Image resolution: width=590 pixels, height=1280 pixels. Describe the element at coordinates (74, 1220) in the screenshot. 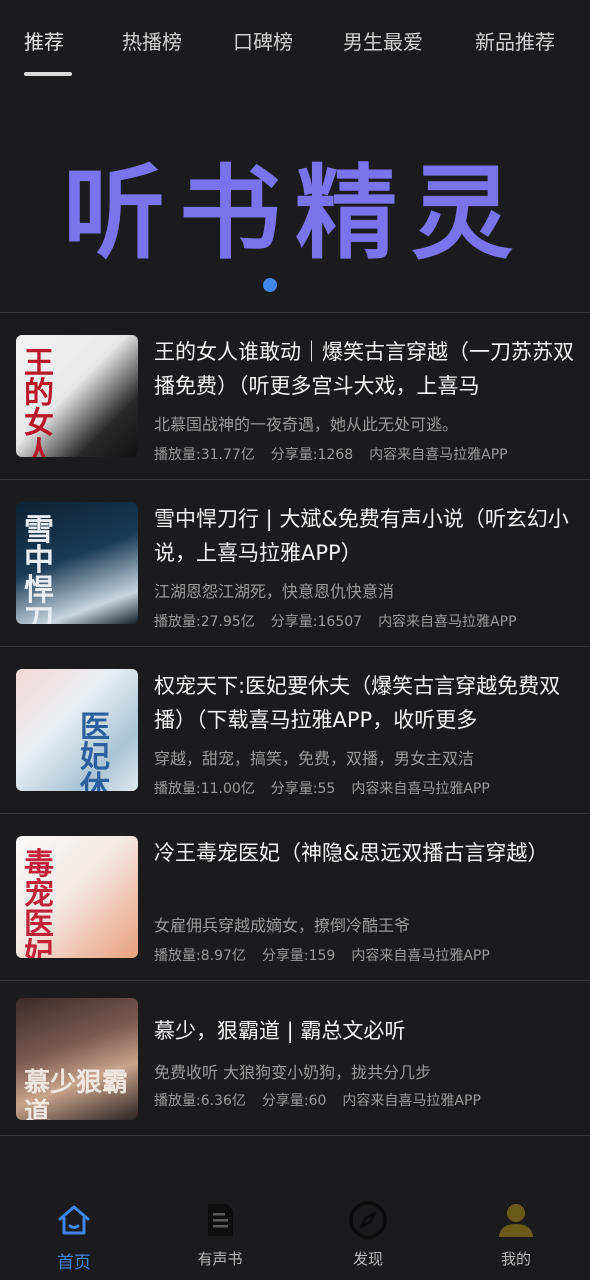

I see `home-icon` at that location.